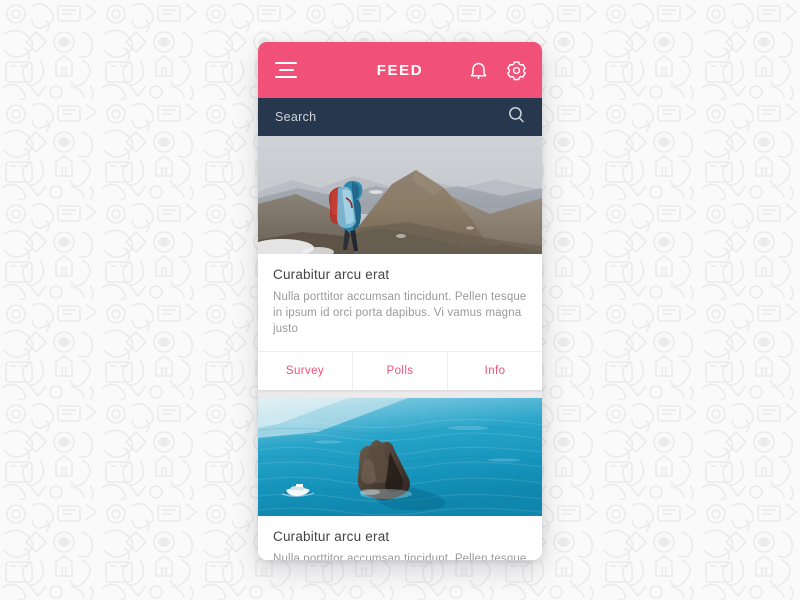 Image resolution: width=800 pixels, height=600 pixels. Describe the element at coordinates (516, 70) in the screenshot. I see `gear-icon` at that location.